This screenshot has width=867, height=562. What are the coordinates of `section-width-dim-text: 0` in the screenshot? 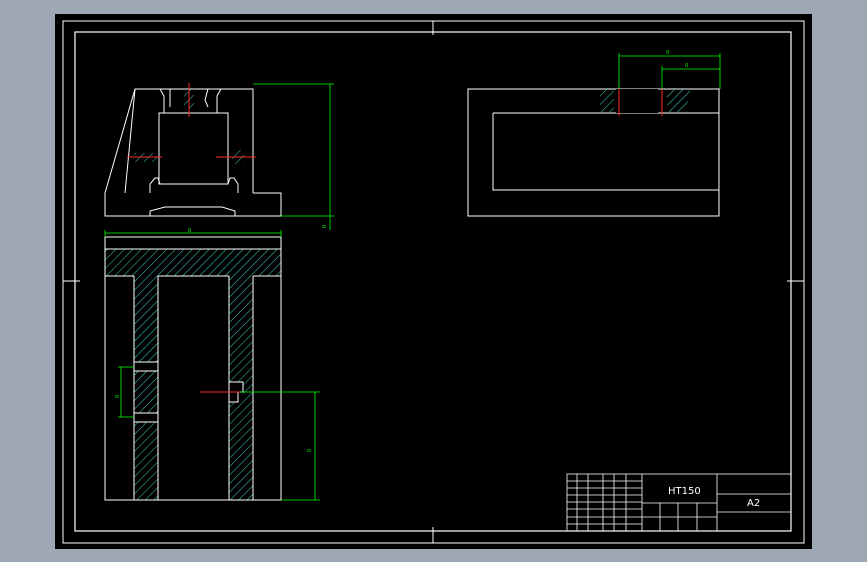 It's located at (189, 231).